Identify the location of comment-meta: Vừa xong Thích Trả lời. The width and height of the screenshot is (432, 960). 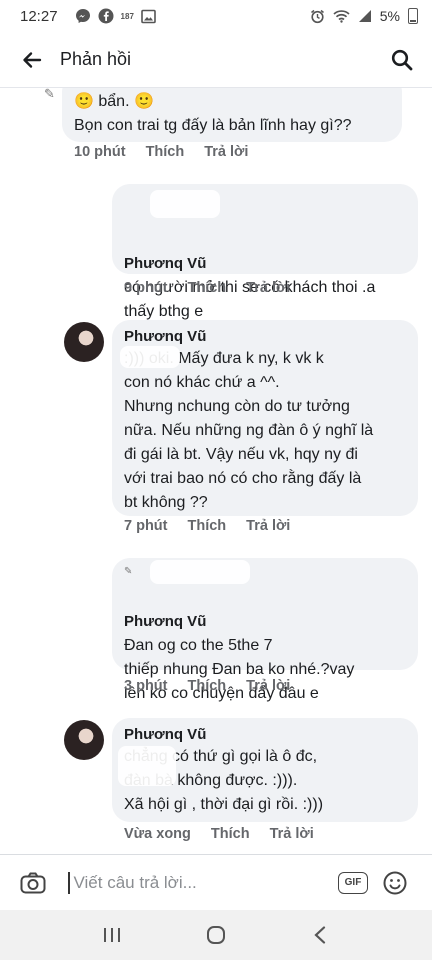
(229, 834).